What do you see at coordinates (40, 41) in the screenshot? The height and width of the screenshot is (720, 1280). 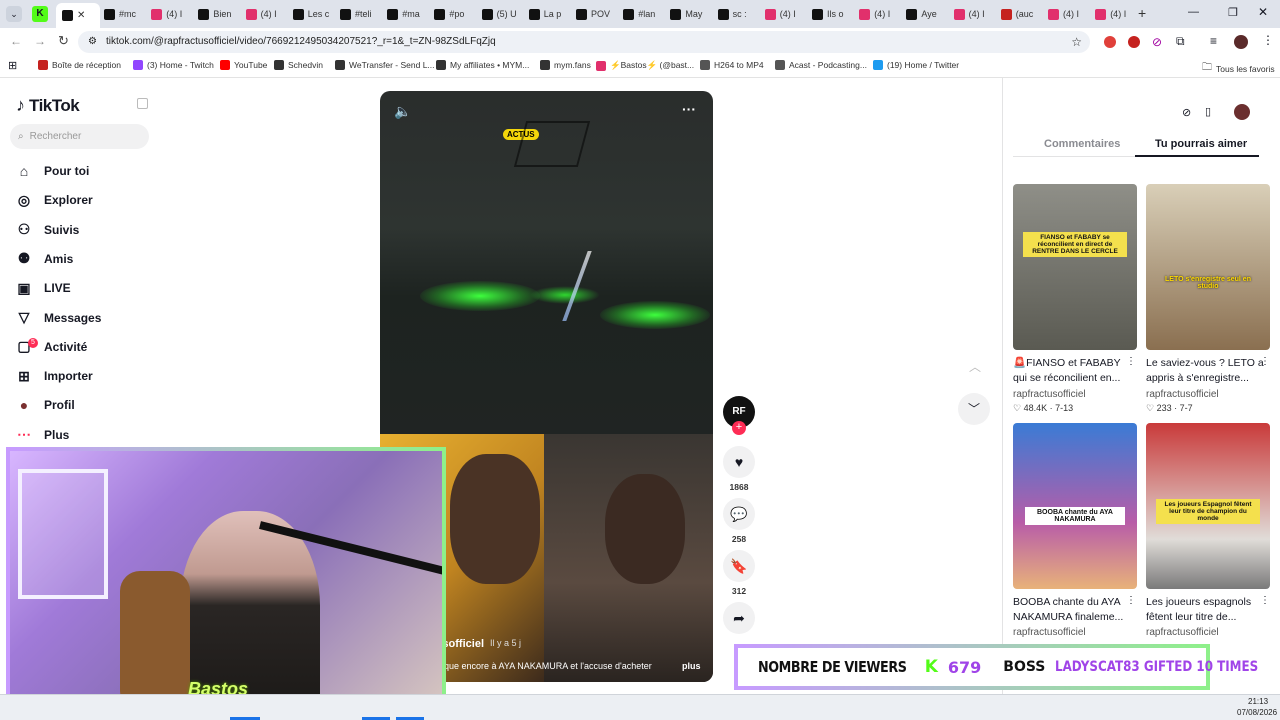 I see `forward-icon: →` at bounding box center [40, 41].